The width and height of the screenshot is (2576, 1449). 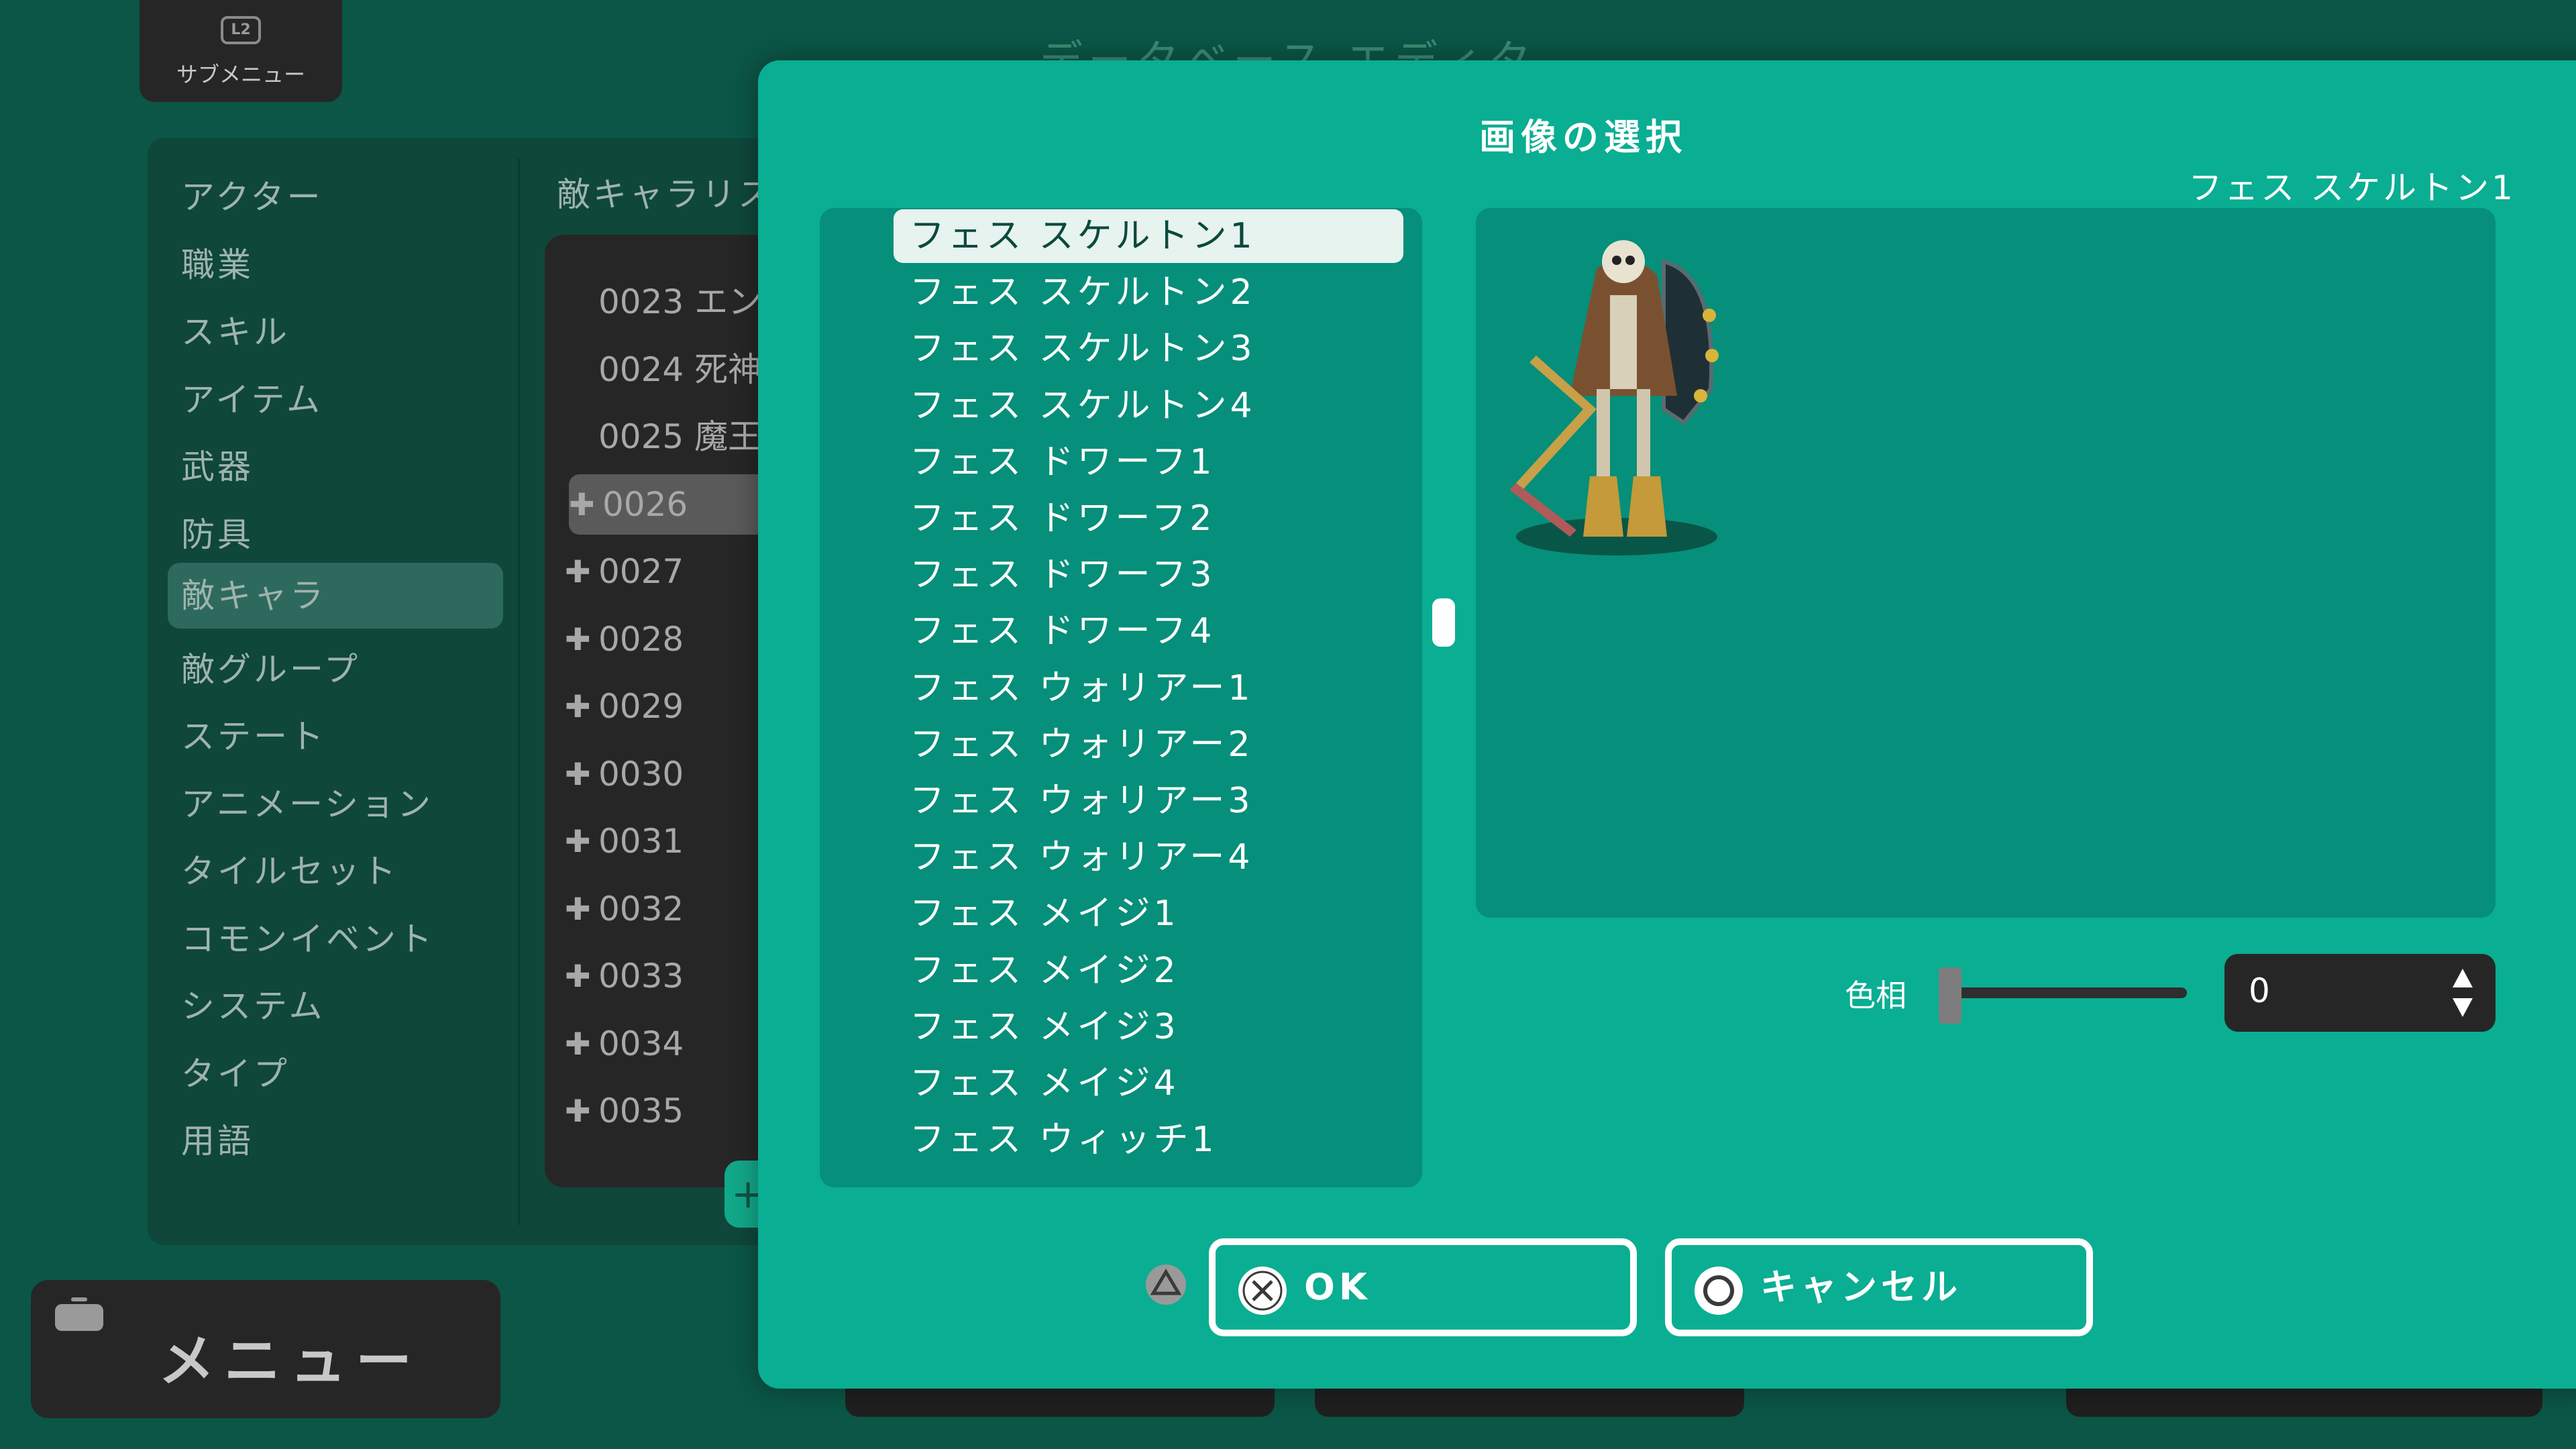 What do you see at coordinates (1074, 744) in the screenshot?
I see `image-list-item: フェス ウォリアー2` at bounding box center [1074, 744].